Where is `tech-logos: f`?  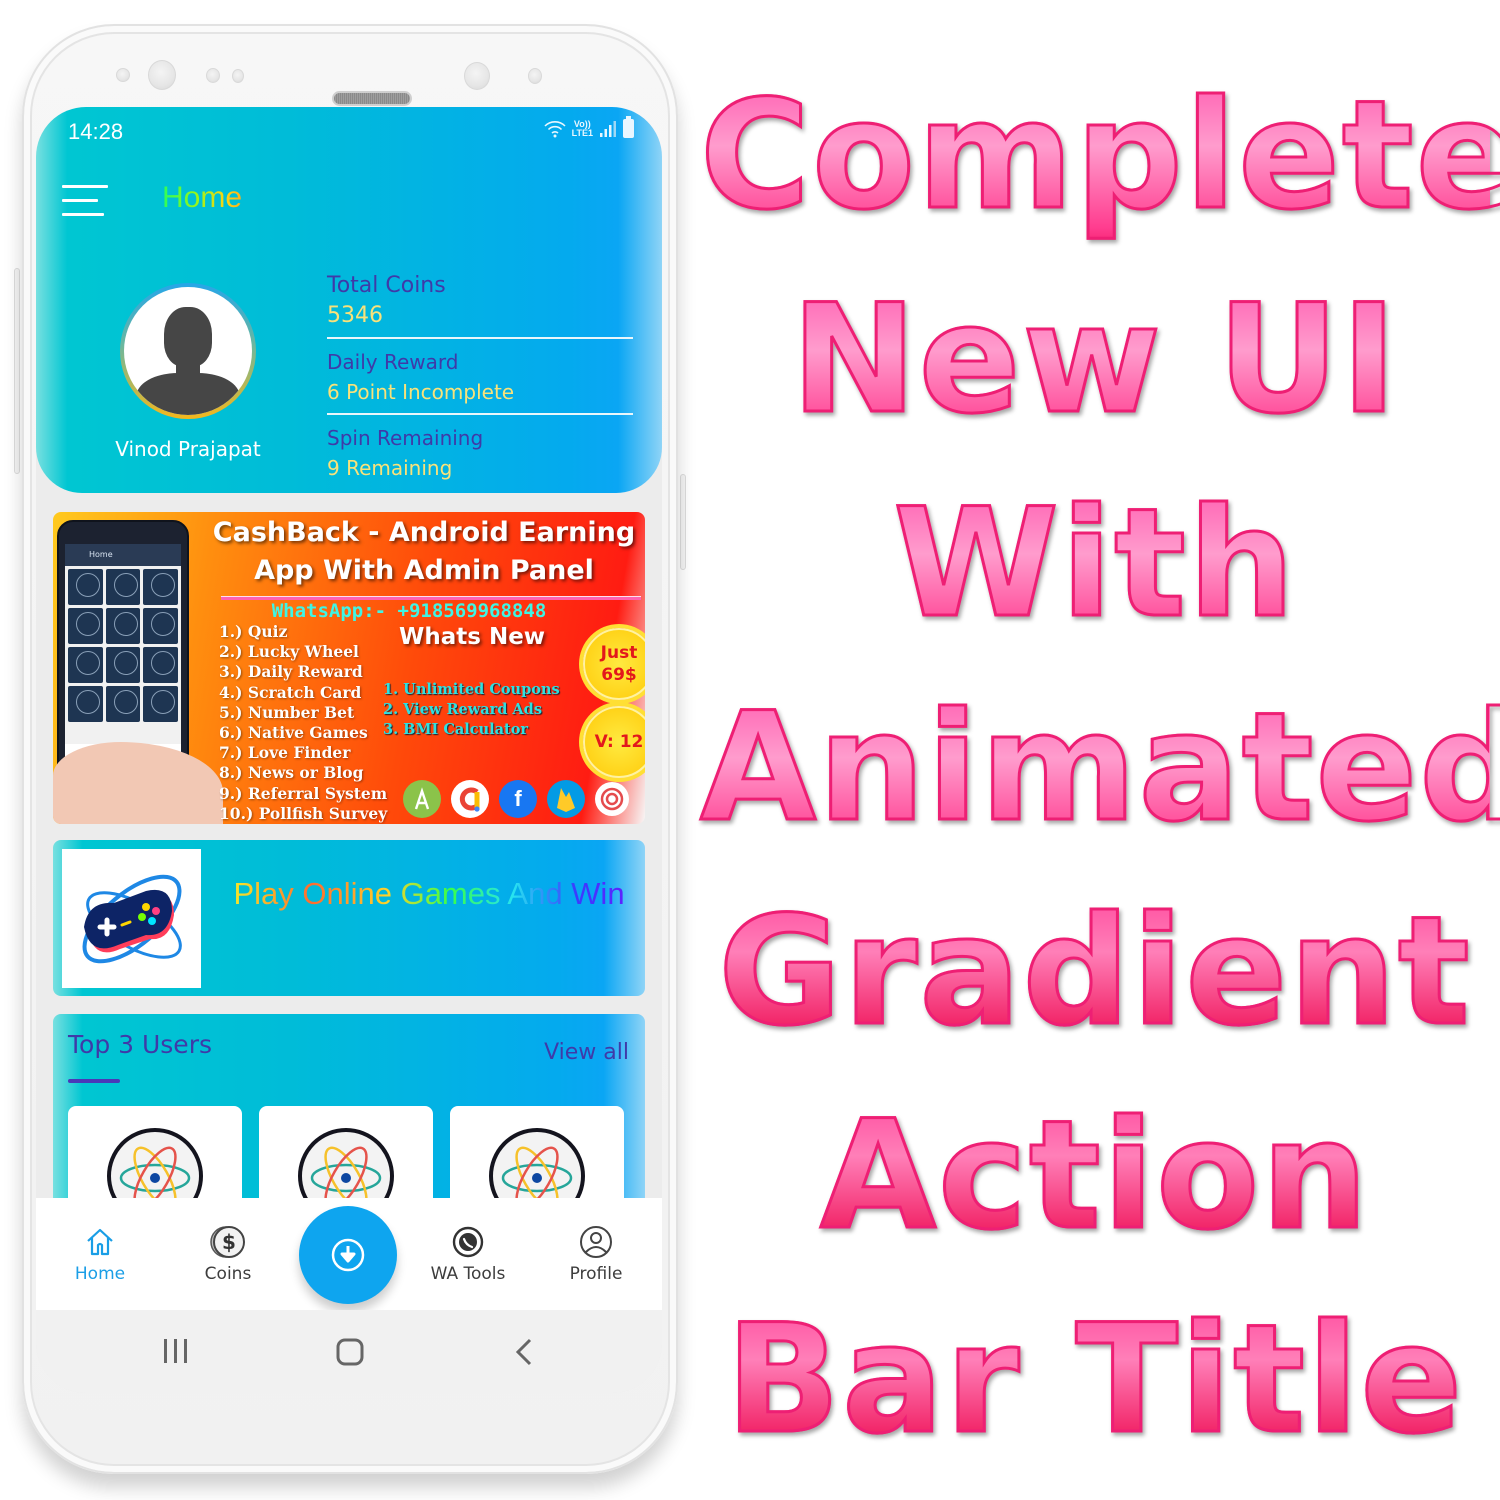
tech-logos: f is located at coordinates (516, 799).